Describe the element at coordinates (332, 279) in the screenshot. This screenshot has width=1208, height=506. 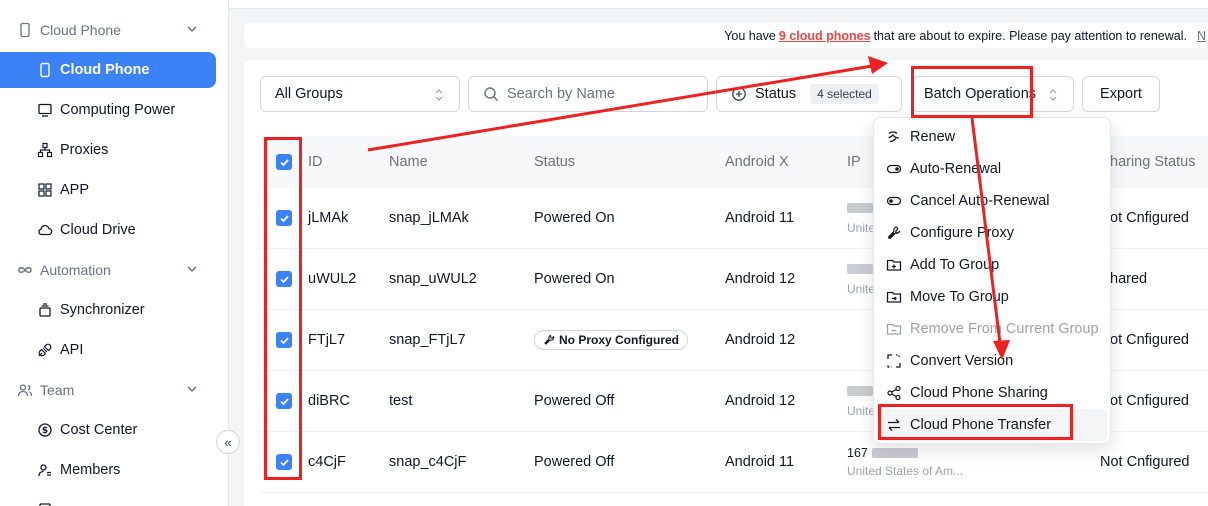
I see `cell-id: uWUL2` at that location.